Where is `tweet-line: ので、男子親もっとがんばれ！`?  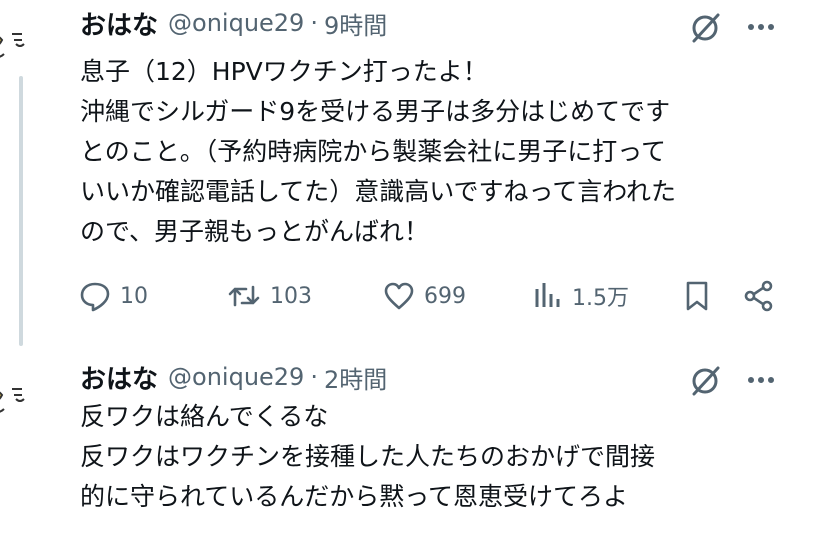 tweet-line: ので、男子親もっとがんばれ！ is located at coordinates (255, 231).